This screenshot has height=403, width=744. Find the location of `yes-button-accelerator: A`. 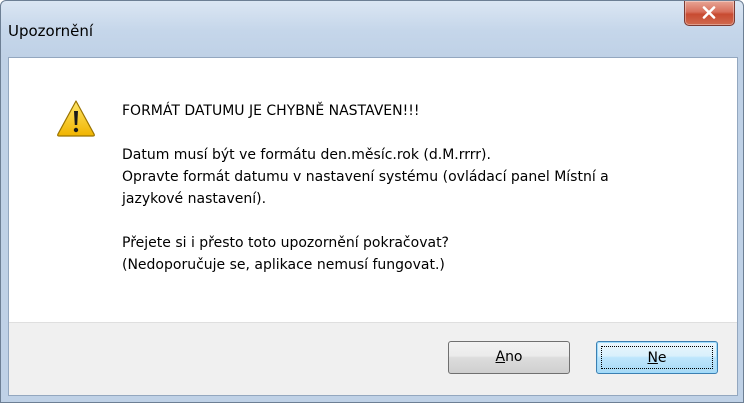

yes-button-accelerator: A is located at coordinates (500, 357).